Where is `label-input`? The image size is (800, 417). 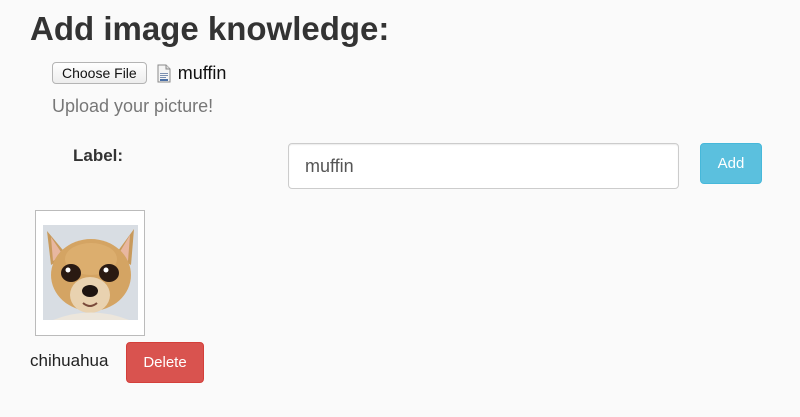 label-input is located at coordinates (483, 166).